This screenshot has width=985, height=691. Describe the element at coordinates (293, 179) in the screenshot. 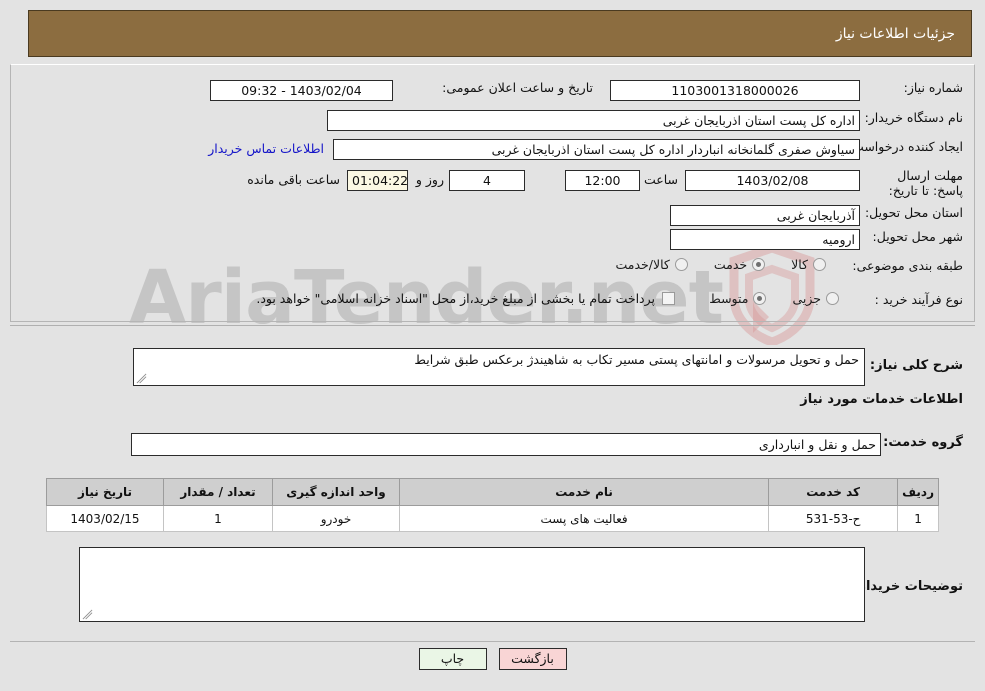

I see `countdown-unit-label: ساعت باقی مانده` at that location.